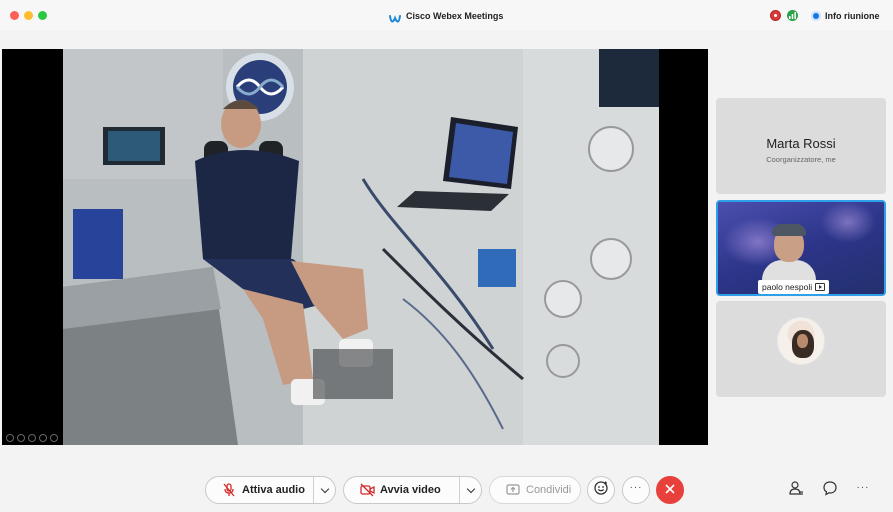 This screenshot has width=893, height=512. What do you see at coordinates (816, 15) in the screenshot?
I see `info-icon` at bounding box center [816, 15].